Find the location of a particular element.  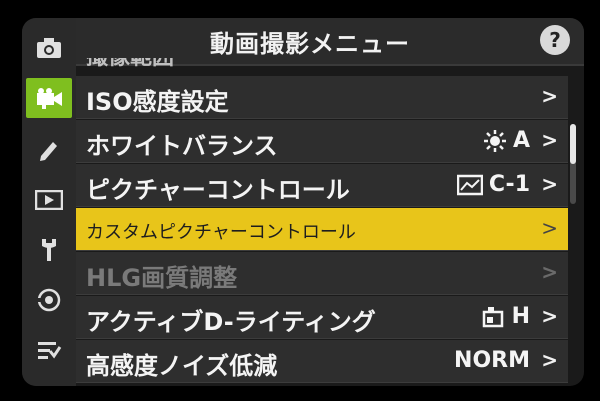

menu-item-label: HLG画質調整 is located at coordinates (162, 278).